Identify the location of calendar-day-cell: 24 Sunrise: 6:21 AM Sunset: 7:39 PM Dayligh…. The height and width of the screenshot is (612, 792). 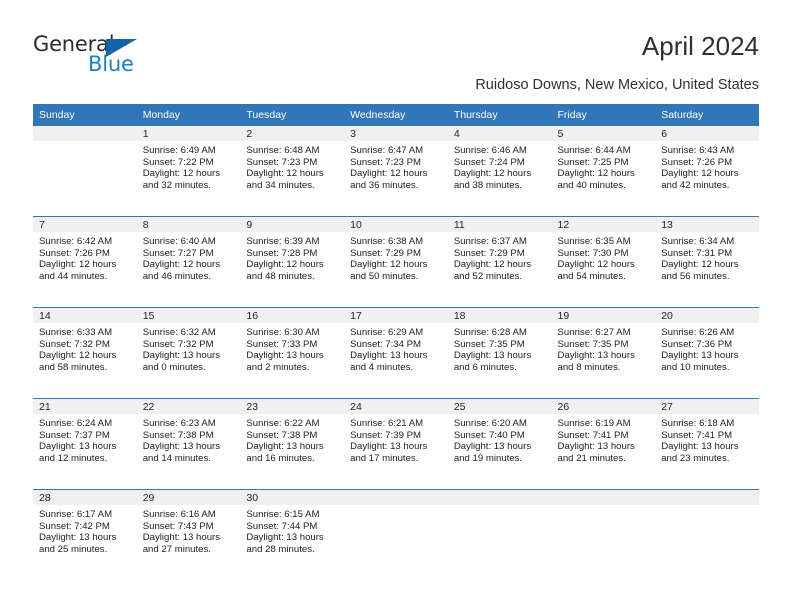
(396, 444).